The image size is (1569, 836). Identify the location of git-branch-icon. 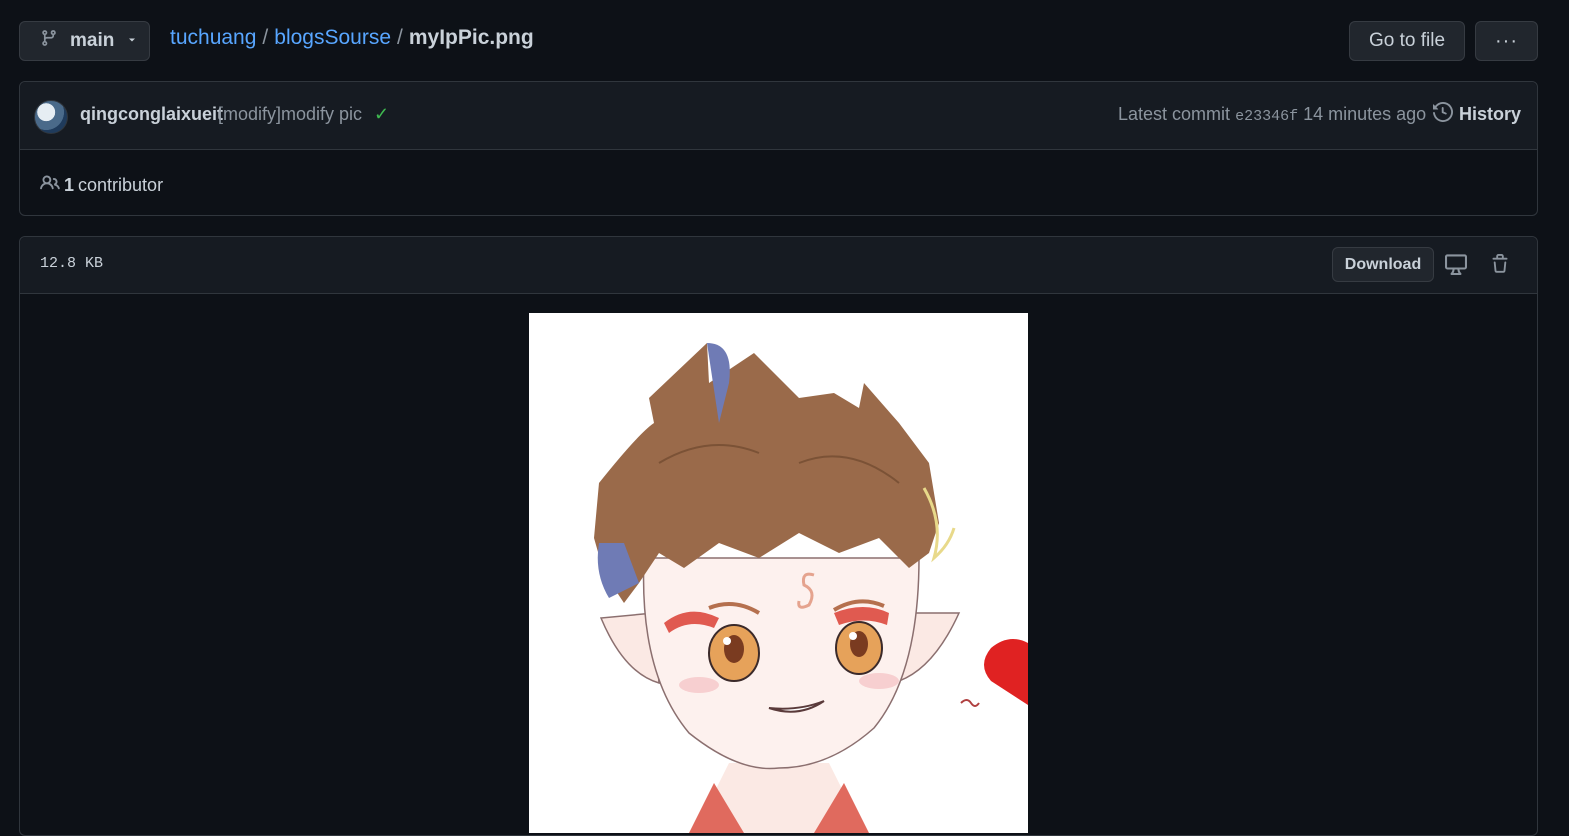
(49, 41).